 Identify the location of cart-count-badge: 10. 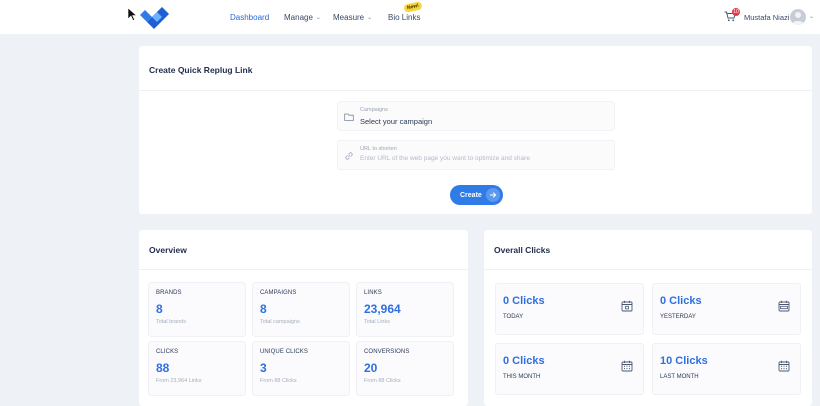
(736, 12).